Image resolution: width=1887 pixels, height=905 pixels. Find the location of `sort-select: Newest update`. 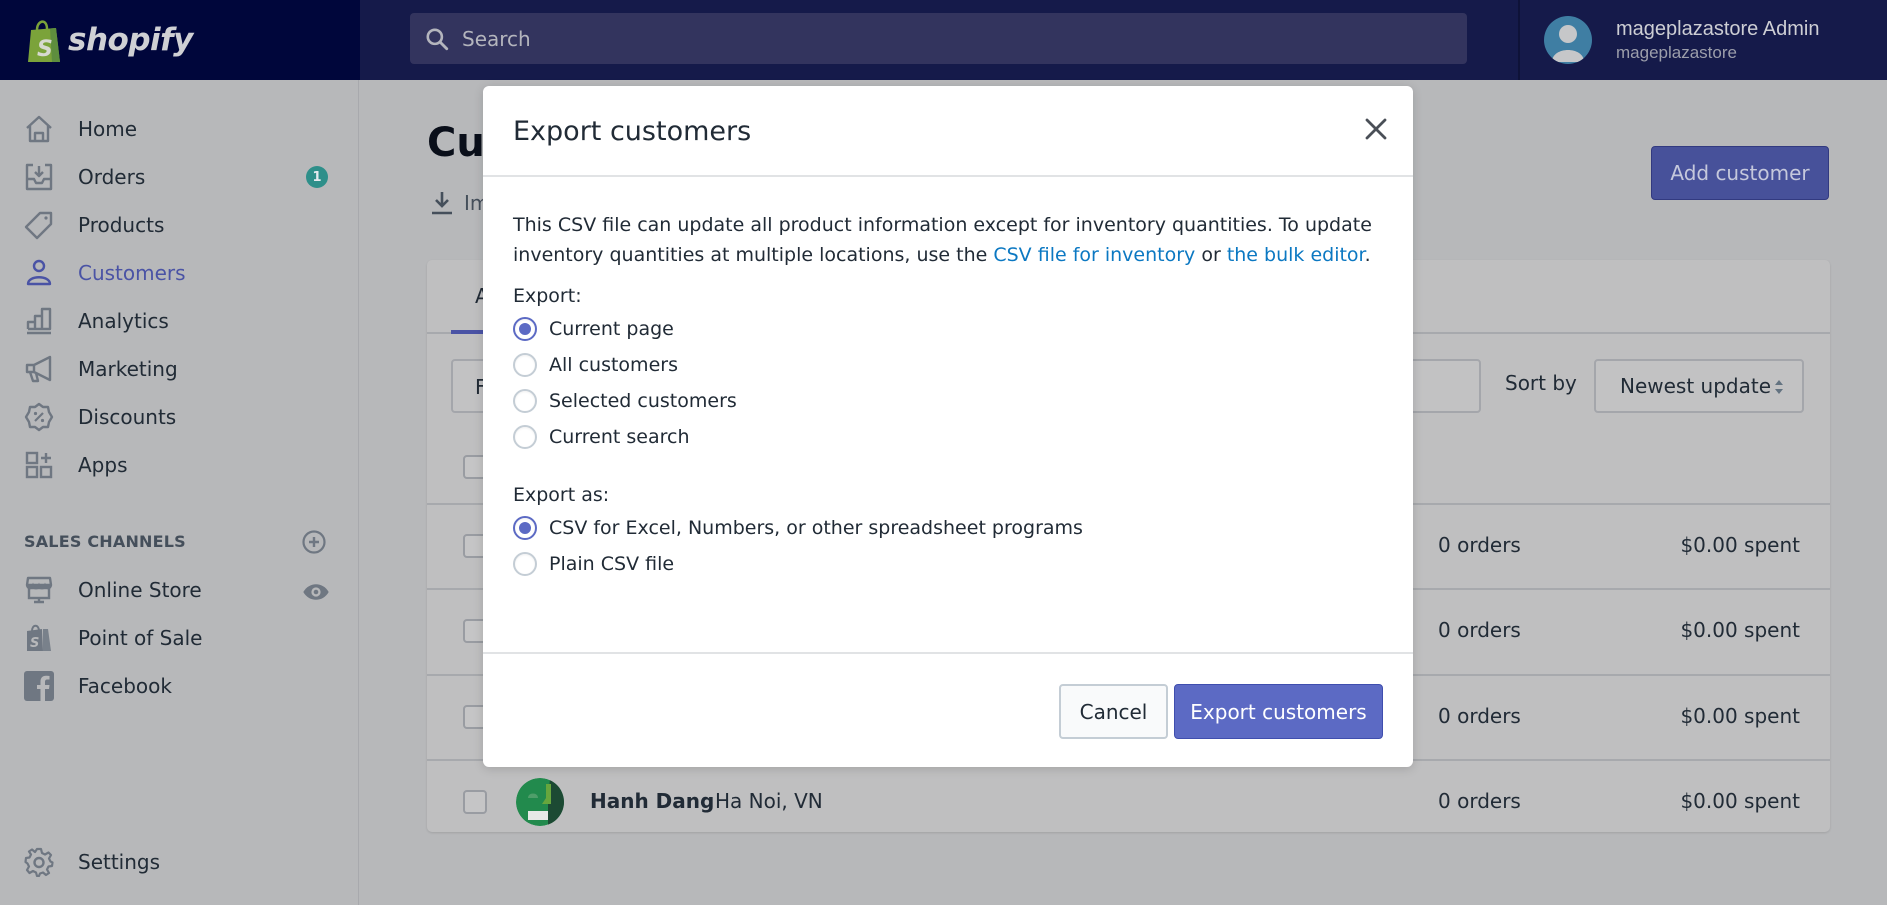

sort-select: Newest update is located at coordinates (1699, 386).